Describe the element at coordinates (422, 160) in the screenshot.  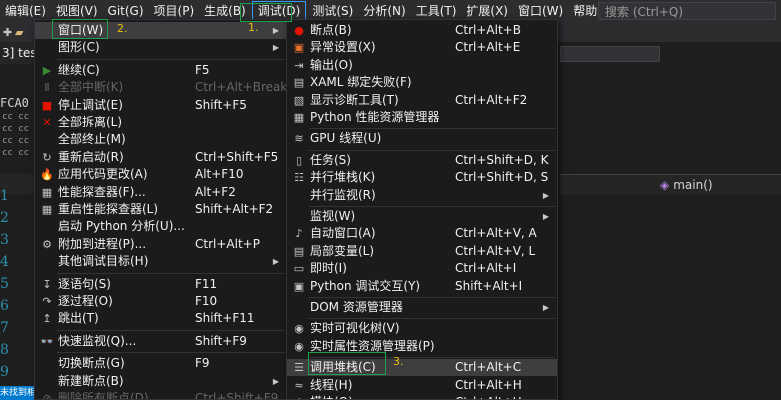
I see `menu-item-任务: ▯ 任务(S) Ctrl+Shift+D, K` at that location.